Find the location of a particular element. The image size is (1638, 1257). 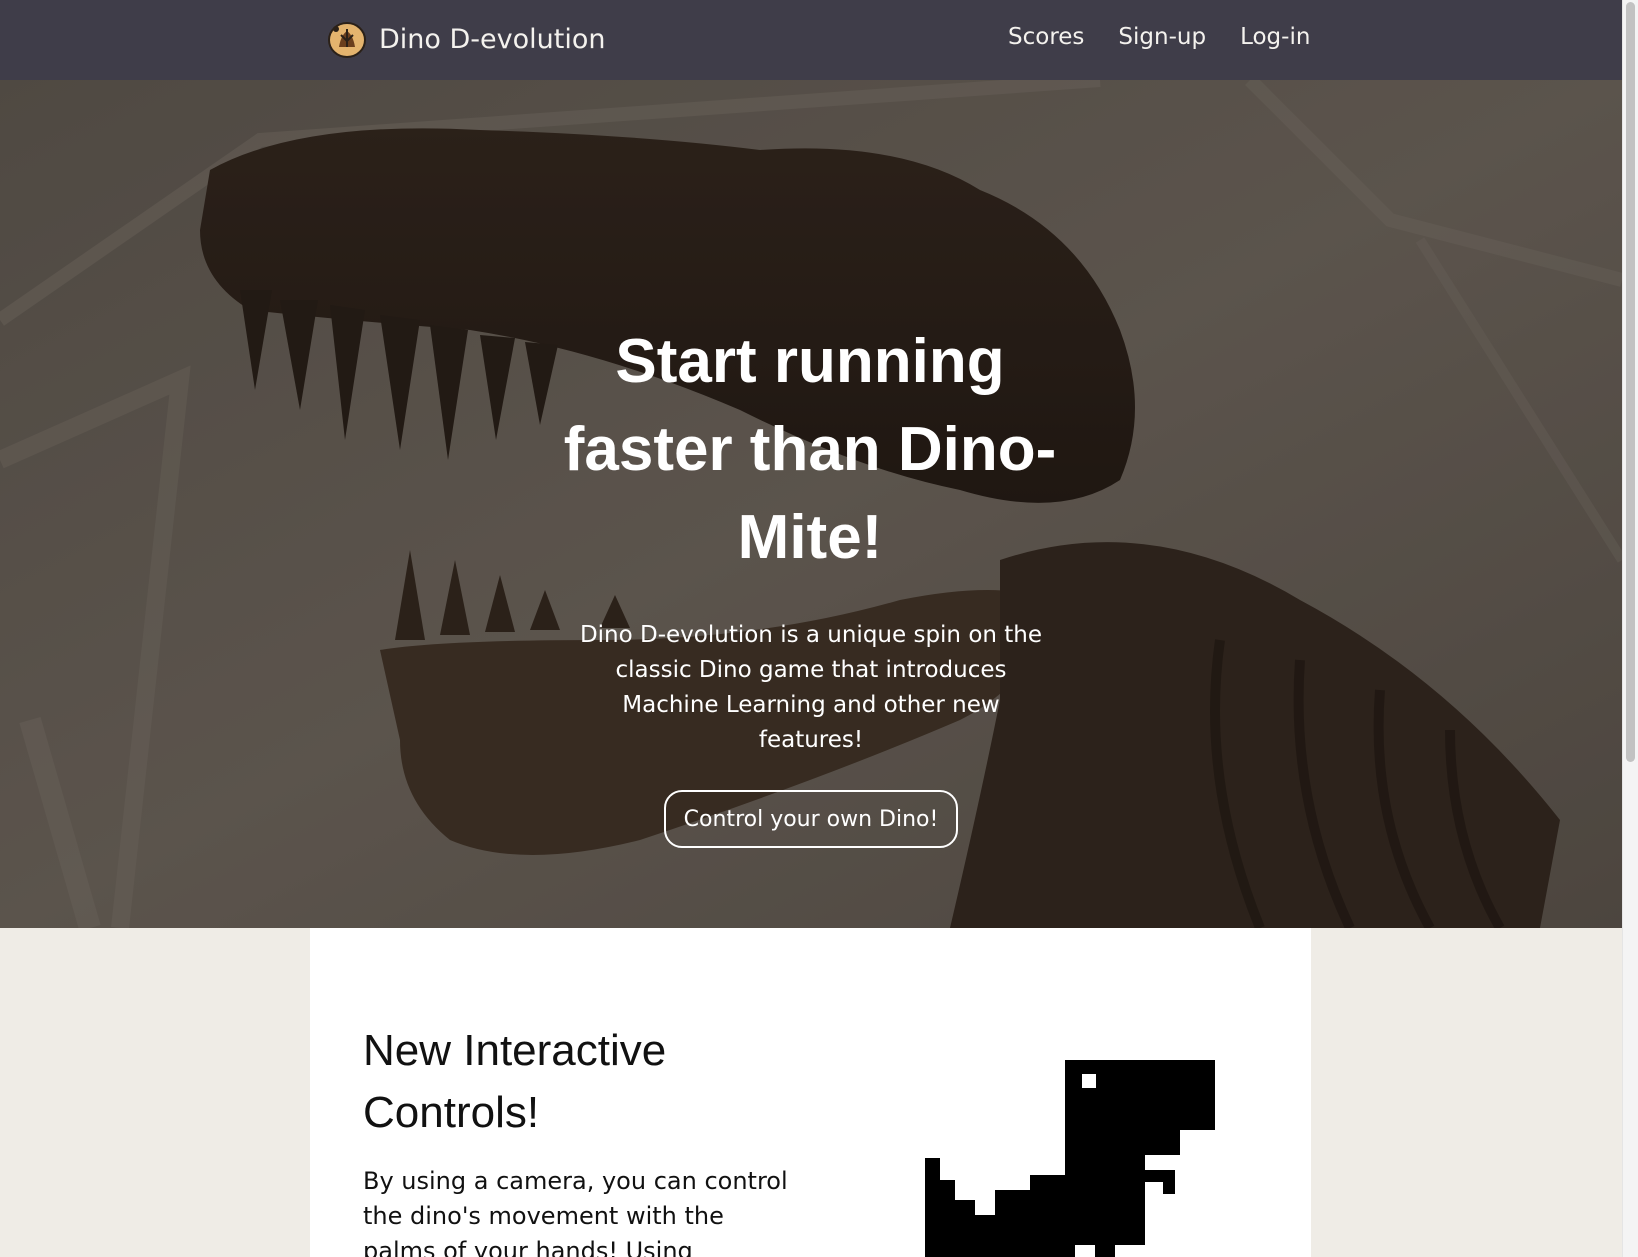

hero-title-line-2: faster than Dino- is located at coordinates (810, 449).